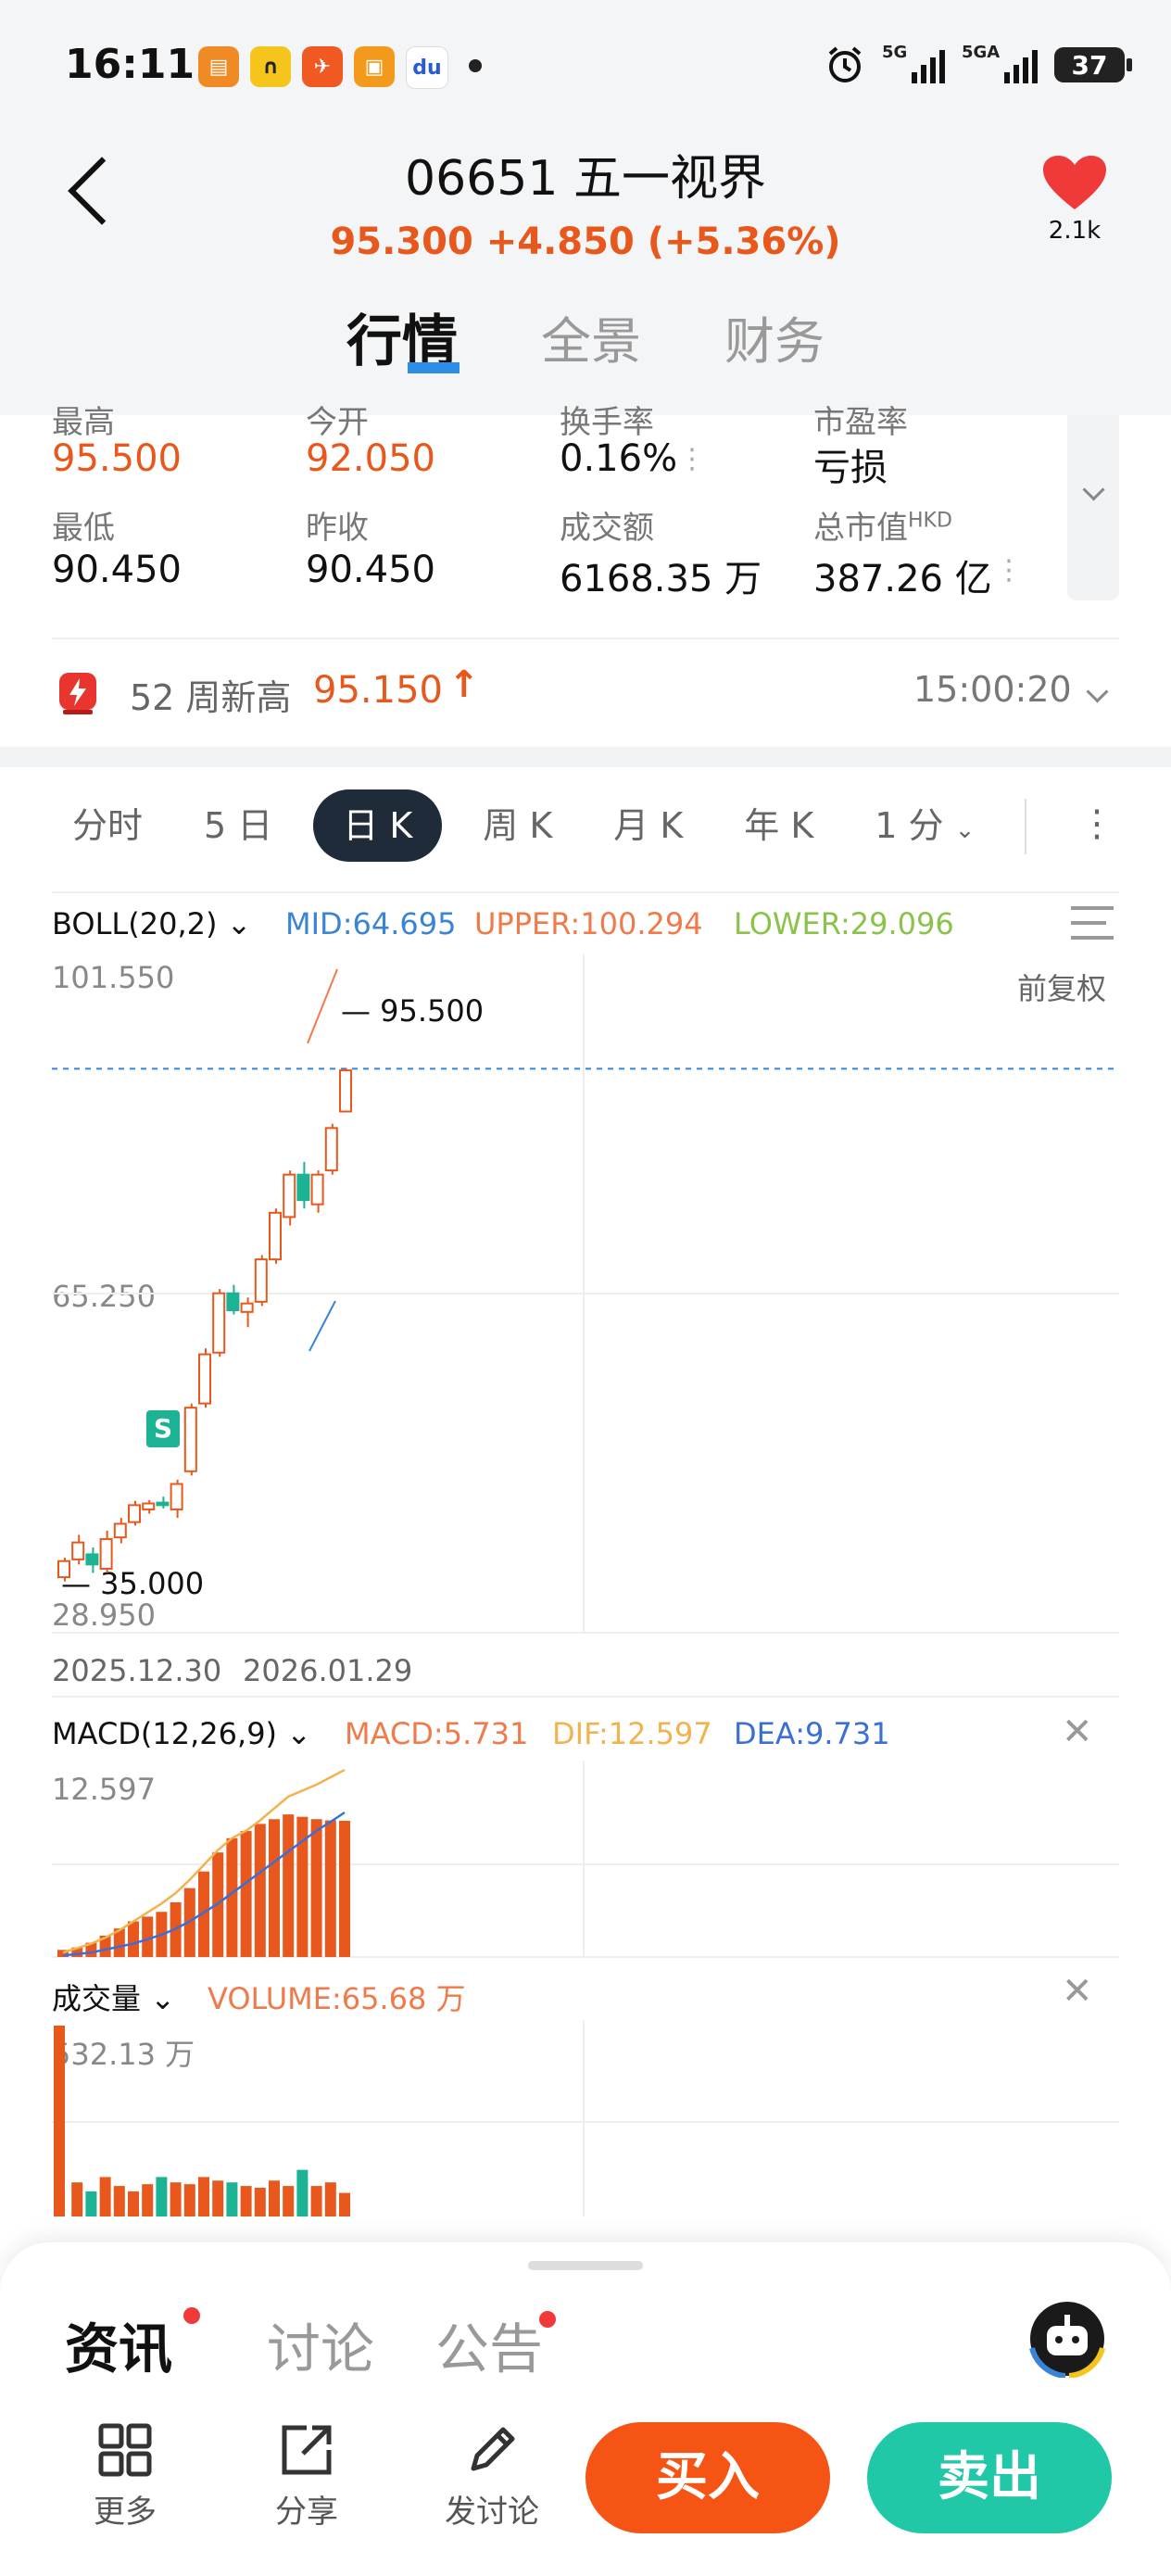 The height and width of the screenshot is (2576, 1171). What do you see at coordinates (125, 2450) in the screenshot?
I see `grid-icon` at bounding box center [125, 2450].